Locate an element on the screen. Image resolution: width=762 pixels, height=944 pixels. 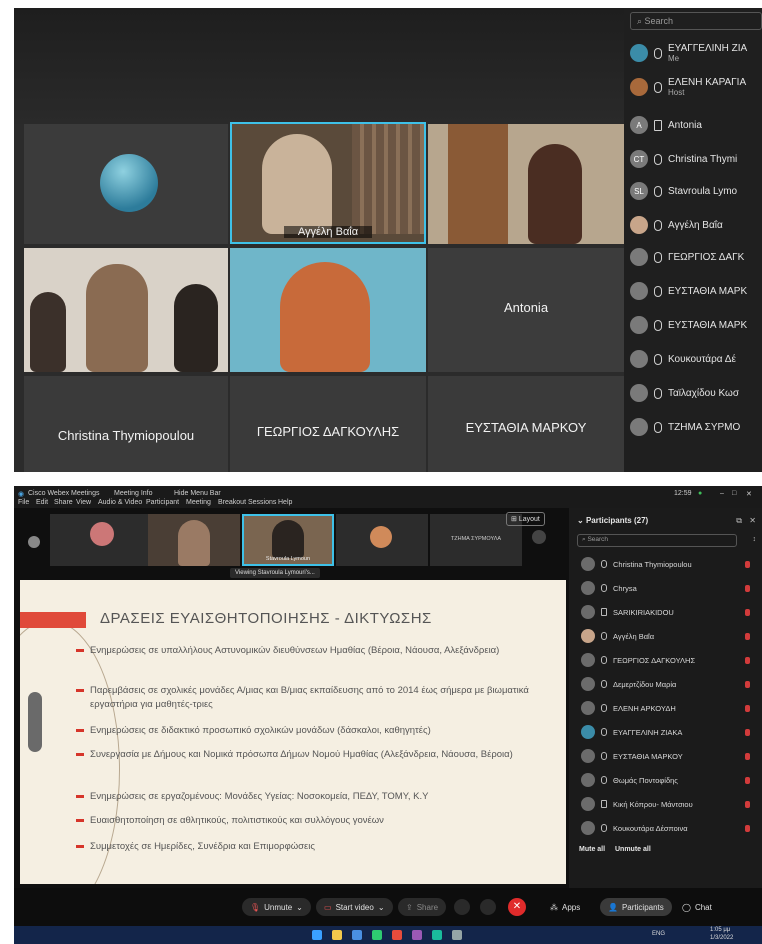
participant-row: SL Stavroula Lymo is located at coordinates (696, 191).